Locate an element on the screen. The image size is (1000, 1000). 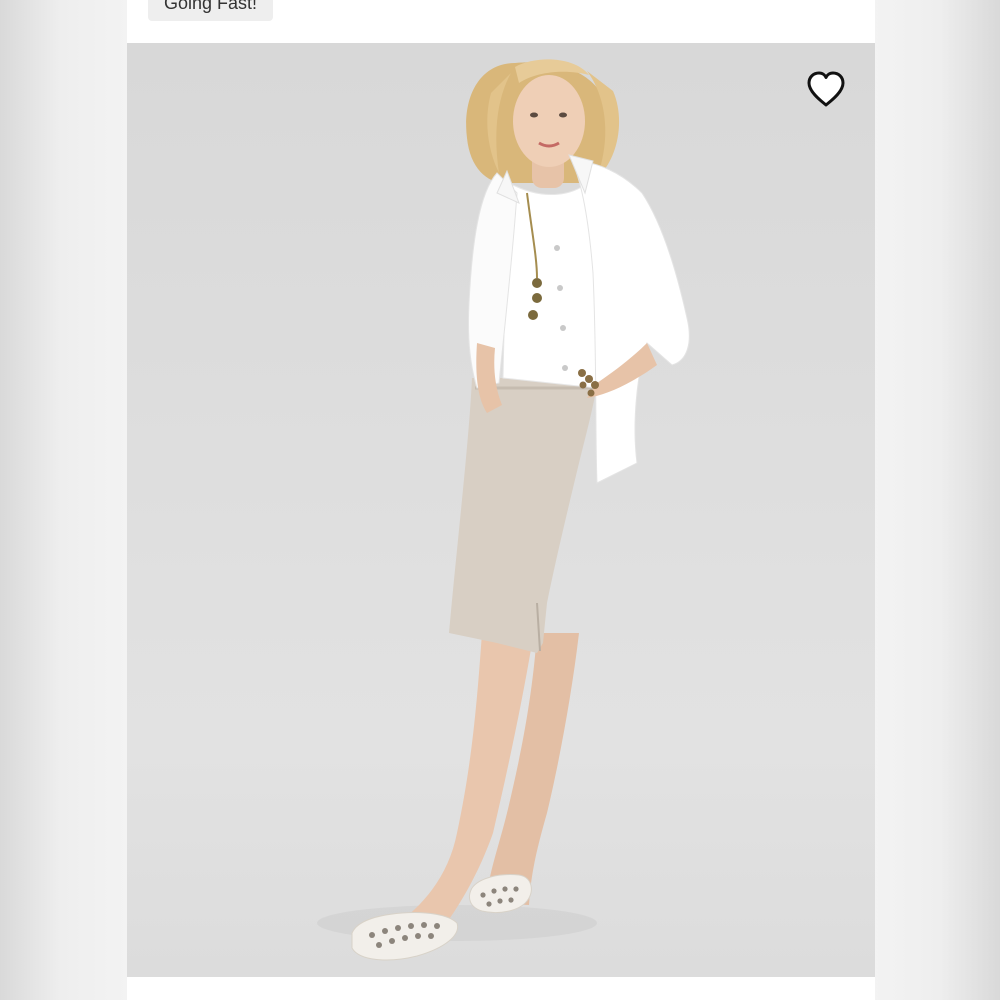
wishlist-button is located at coordinates (826, 90).